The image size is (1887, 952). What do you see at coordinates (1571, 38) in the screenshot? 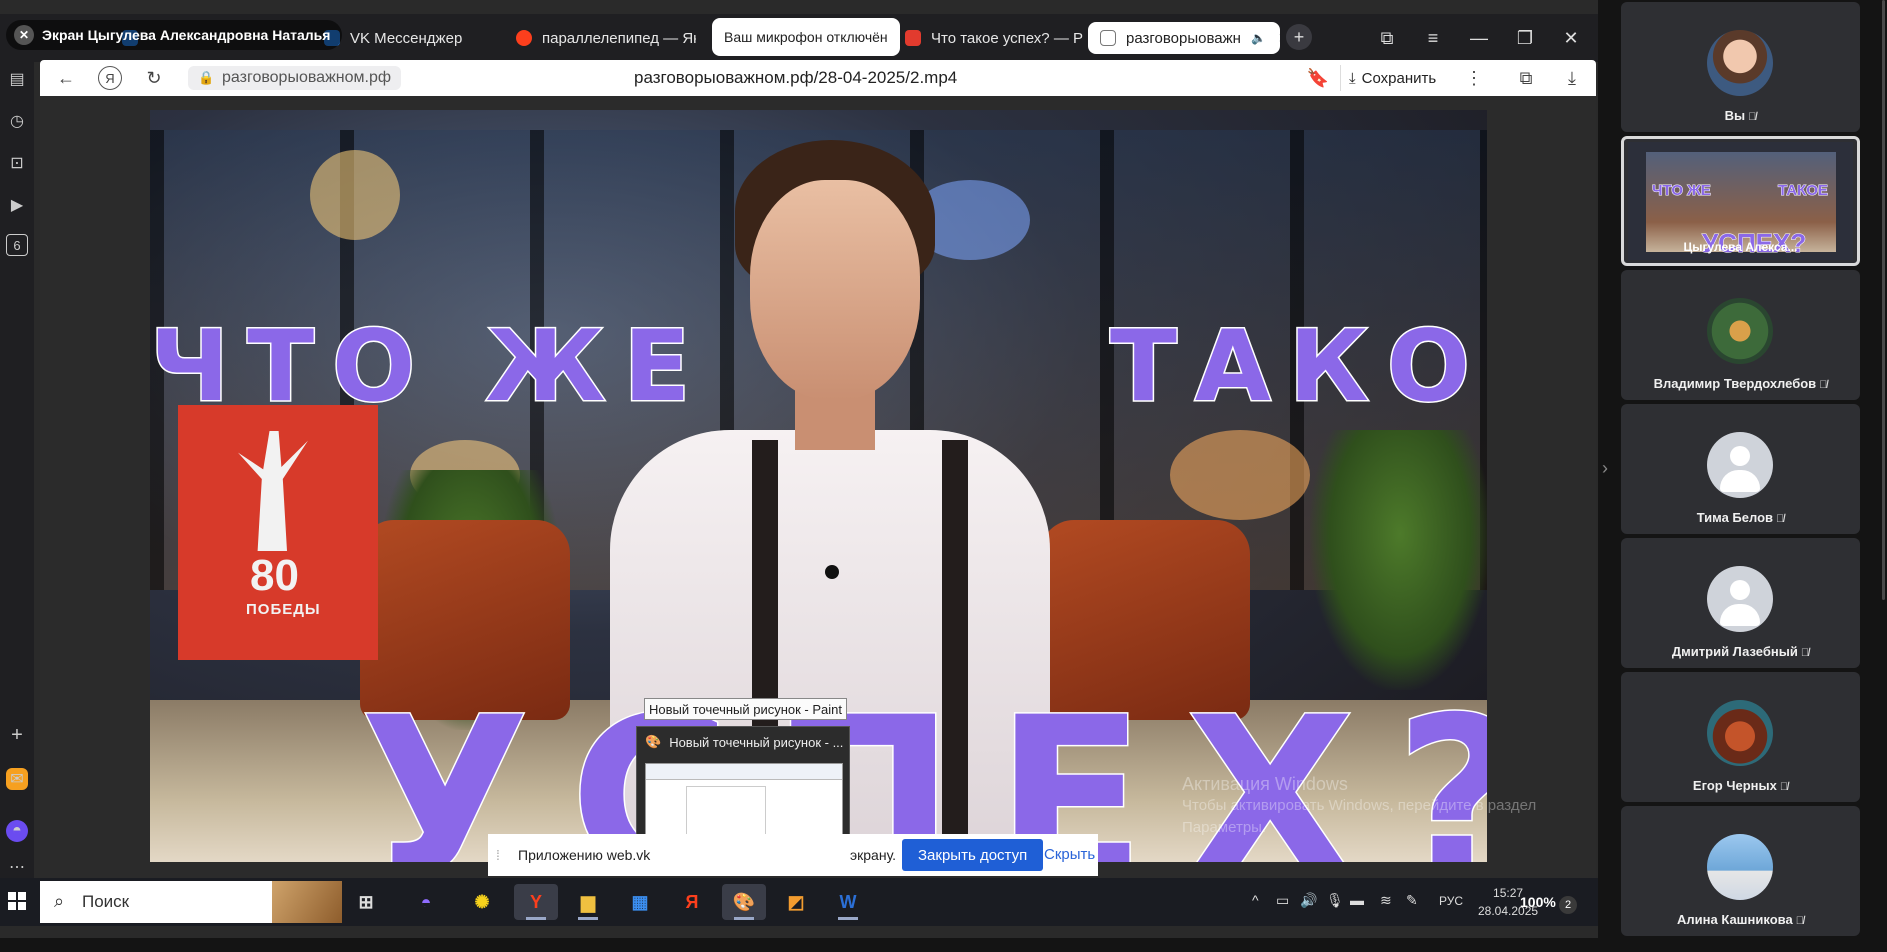
I see `close-window-icon: ✕` at bounding box center [1571, 38].